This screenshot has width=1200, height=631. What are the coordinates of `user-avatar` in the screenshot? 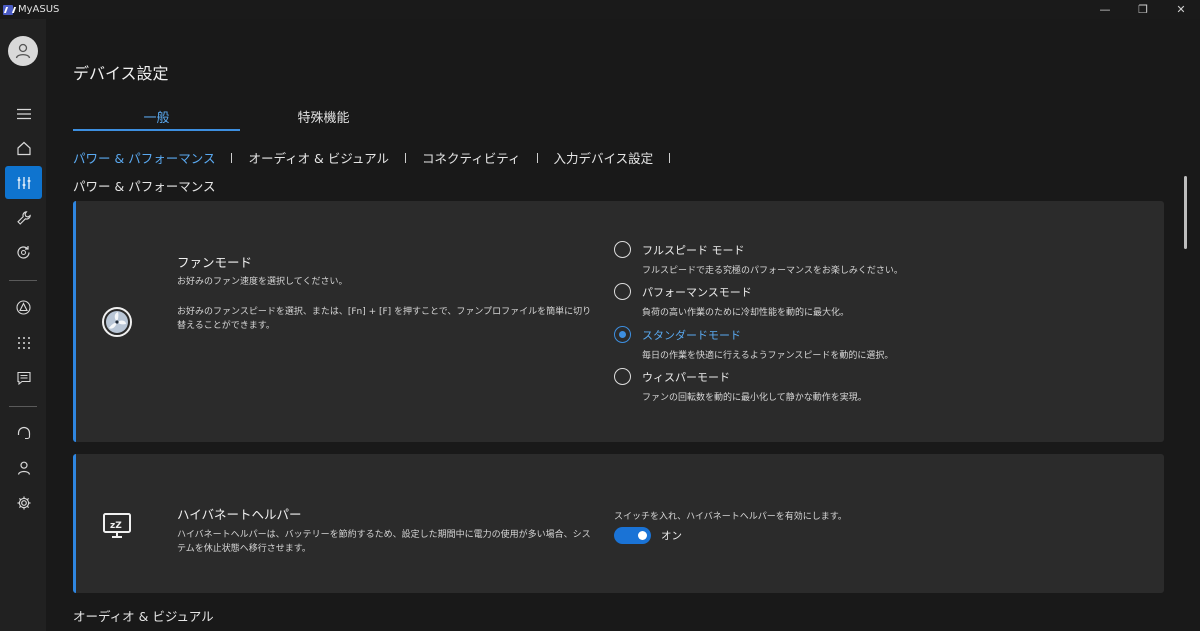 It's located at (23, 51).